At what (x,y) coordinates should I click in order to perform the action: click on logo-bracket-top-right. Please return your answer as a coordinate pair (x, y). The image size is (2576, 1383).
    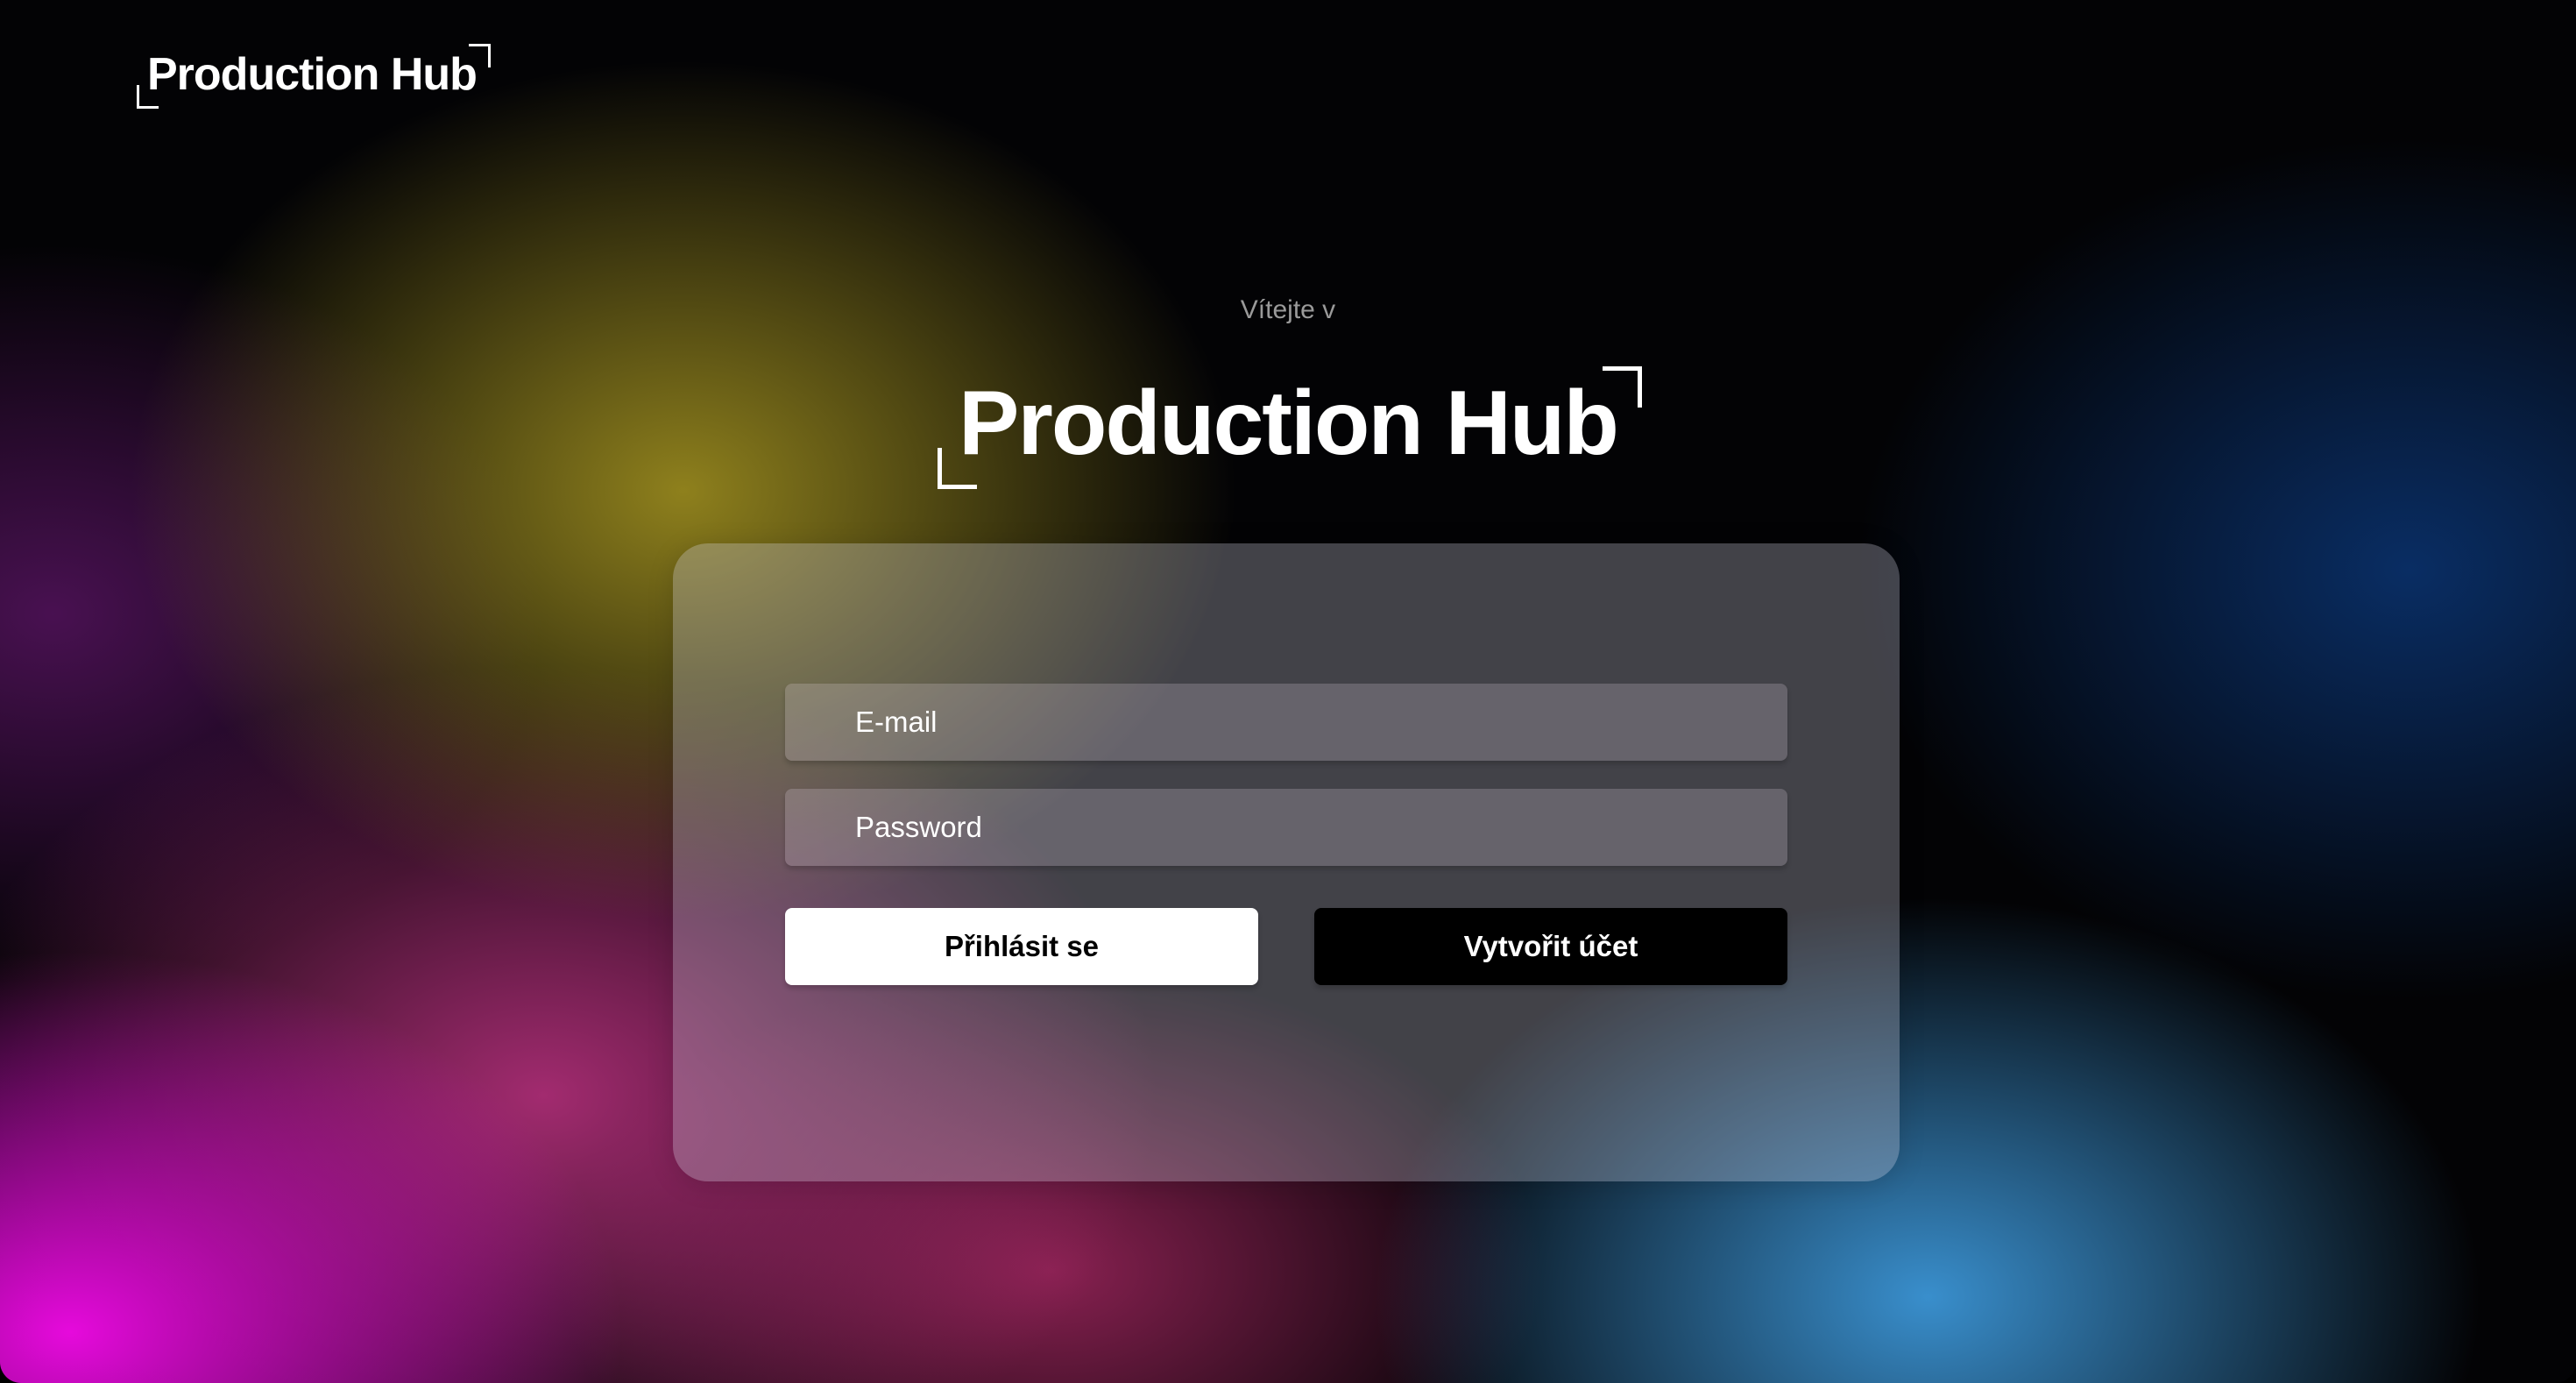
    Looking at the image, I should click on (479, 55).